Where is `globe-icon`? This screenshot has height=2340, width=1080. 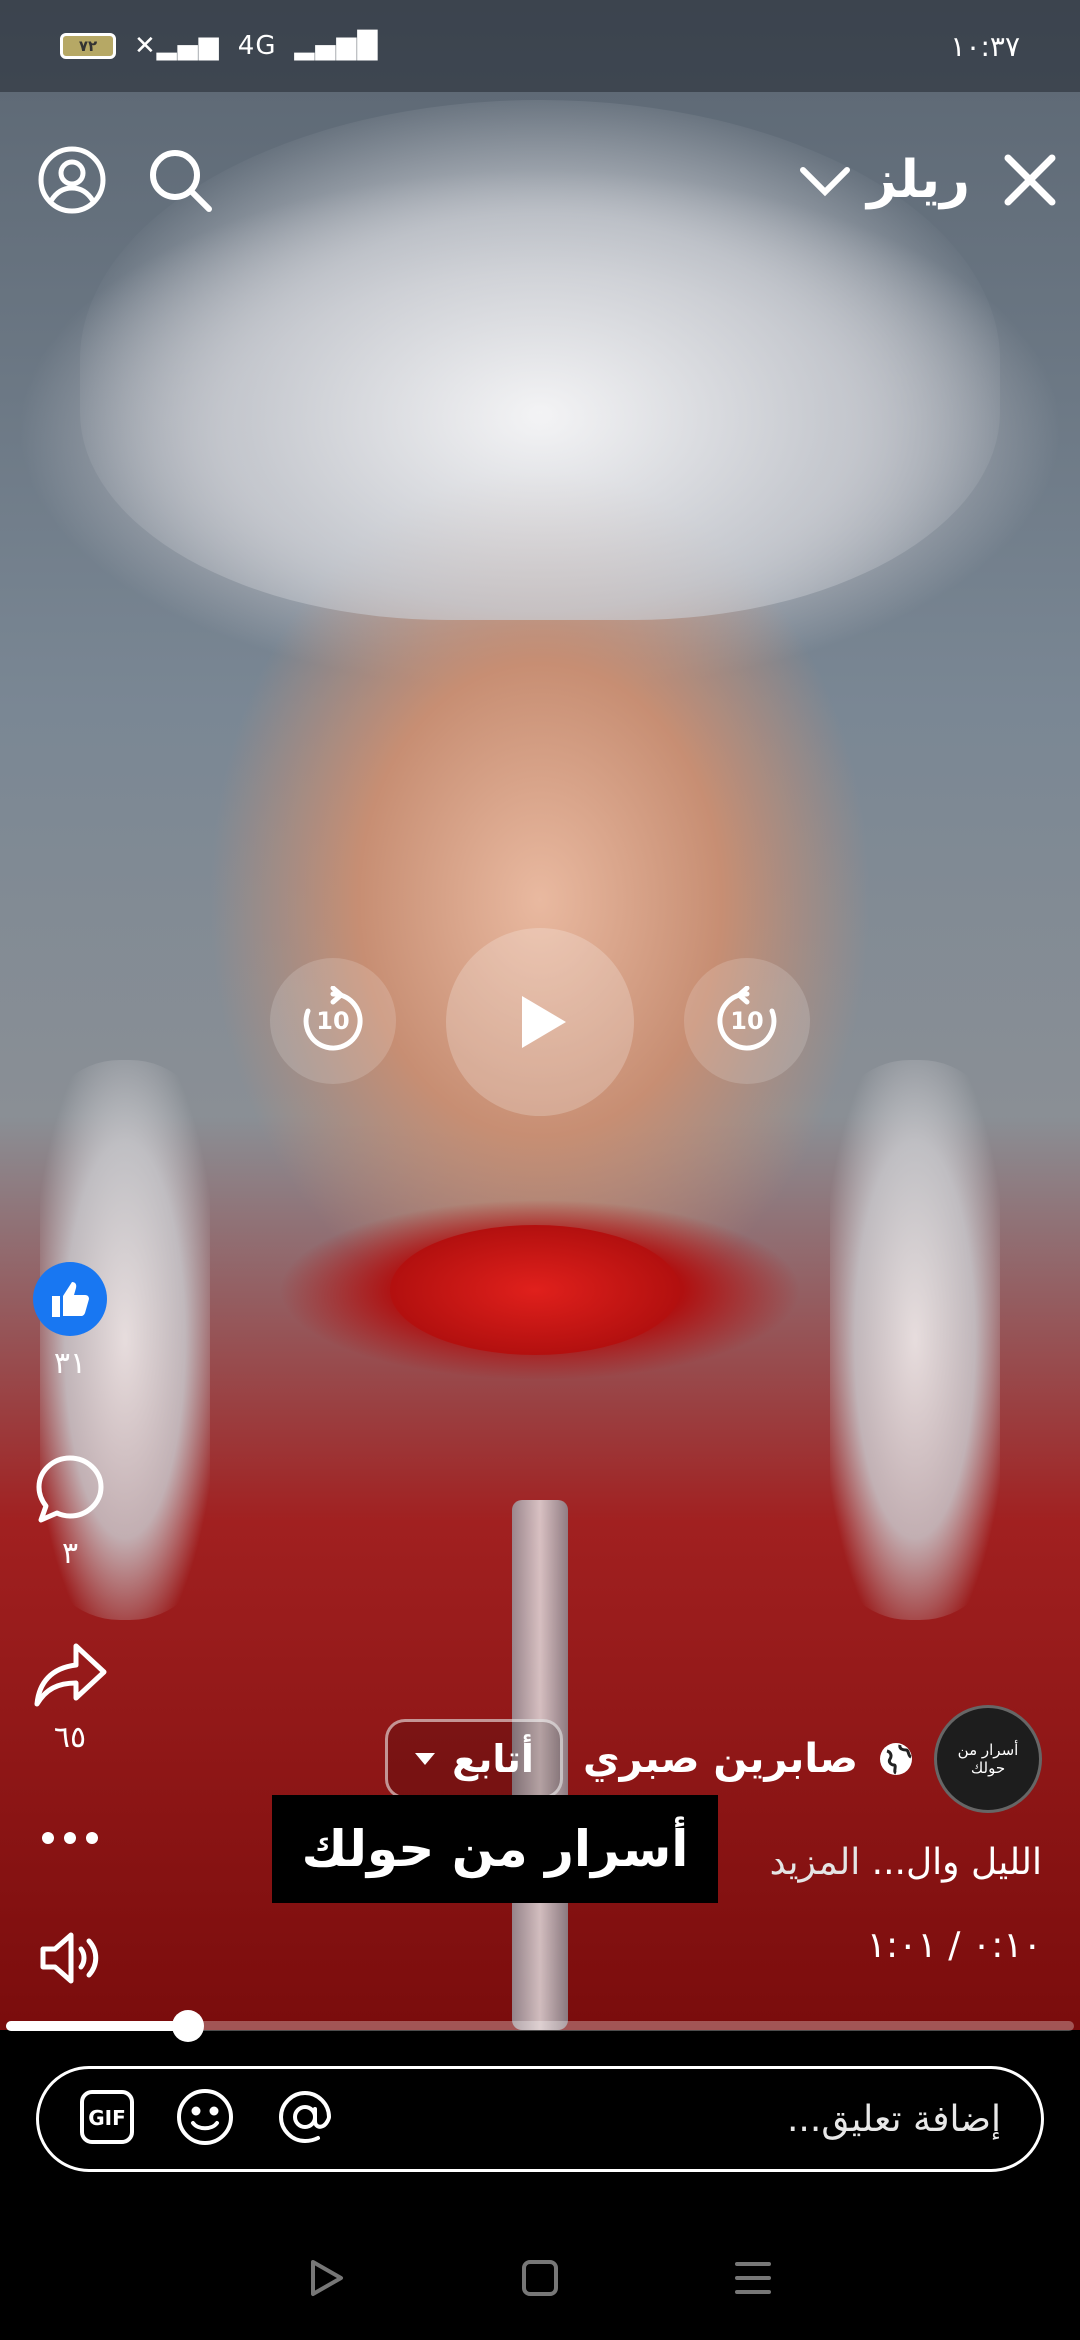
globe-icon is located at coordinates (896, 1759).